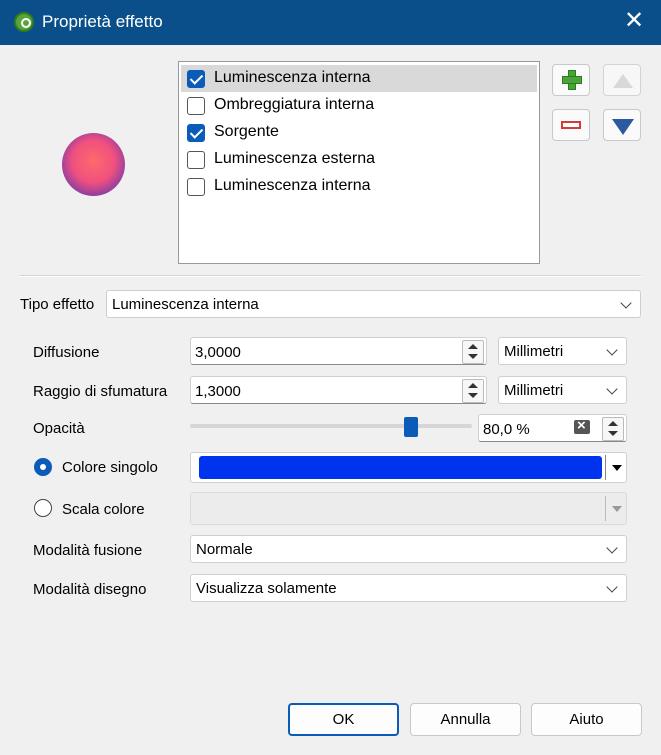 The height and width of the screenshot is (755, 661). Describe the element at coordinates (88, 550) in the screenshot. I see `blend-mode-label: Modalità fusione` at that location.